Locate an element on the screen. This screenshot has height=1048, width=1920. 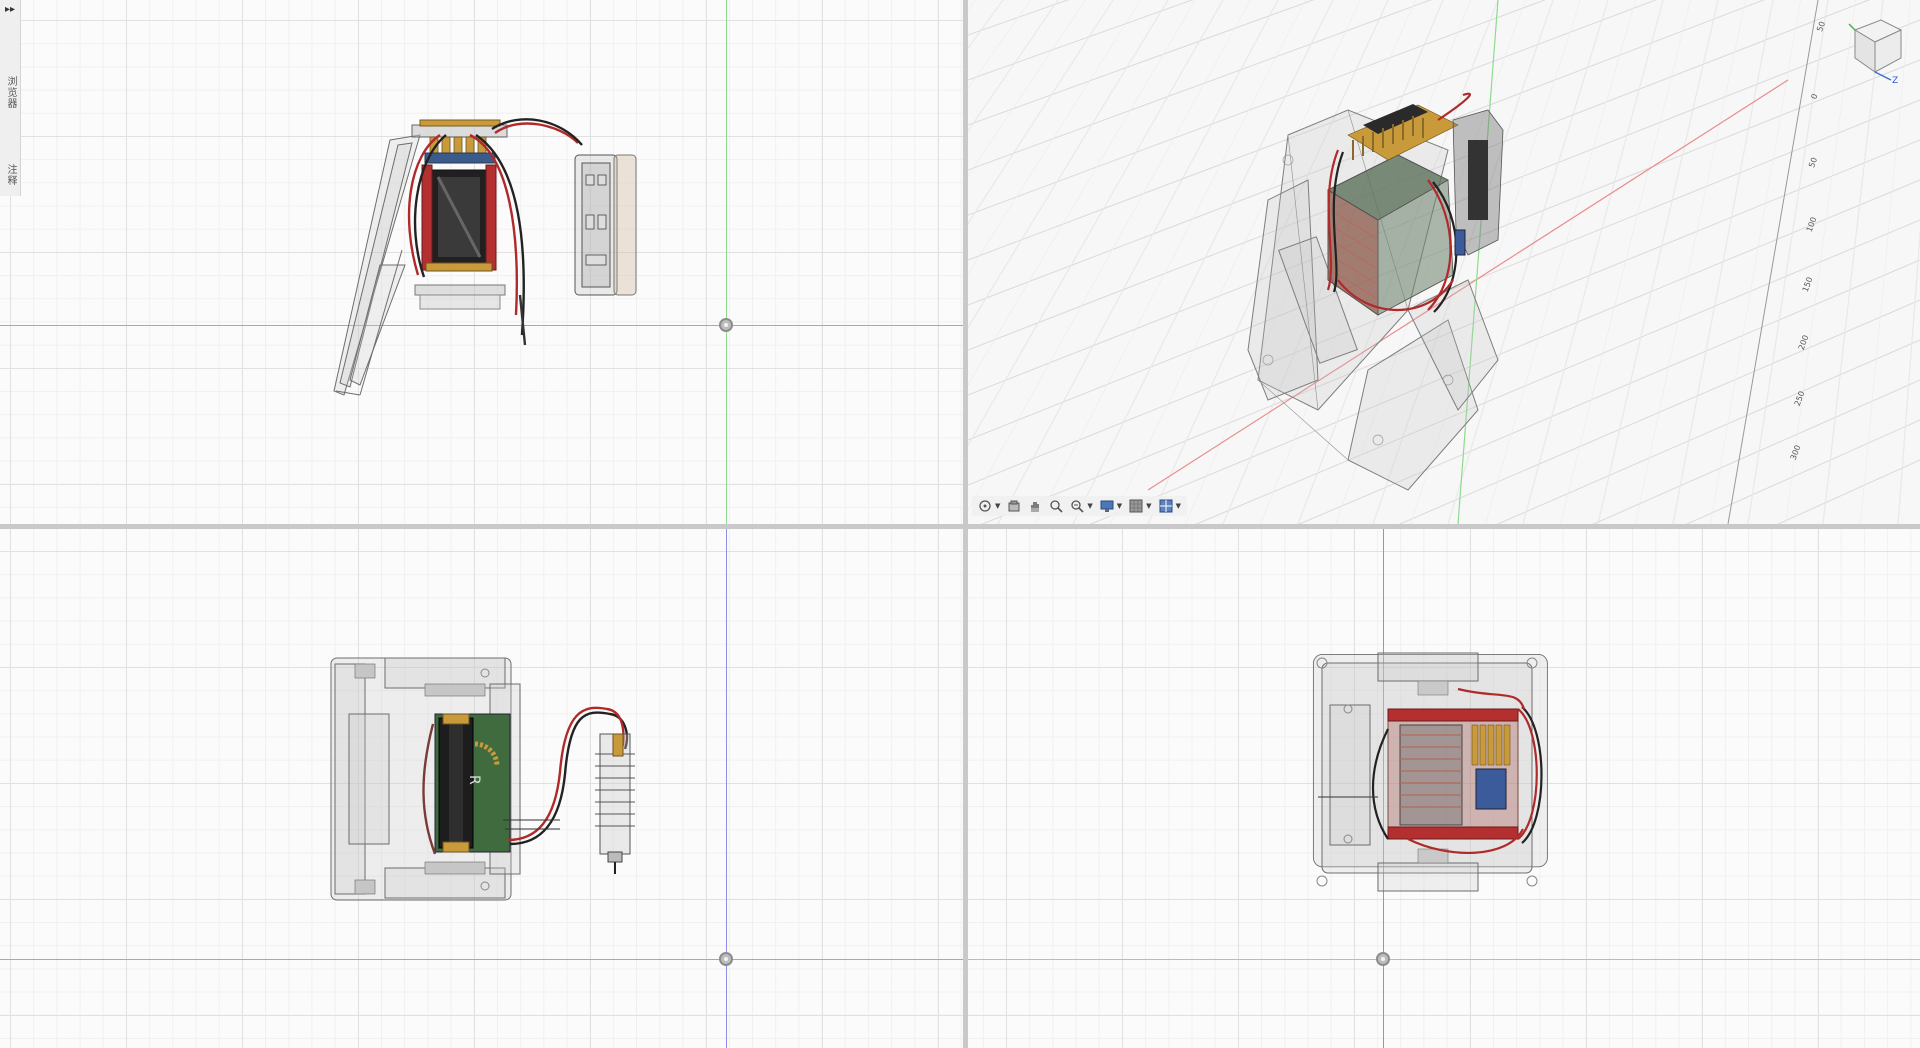
model-front-view is located at coordinates (480, 260).